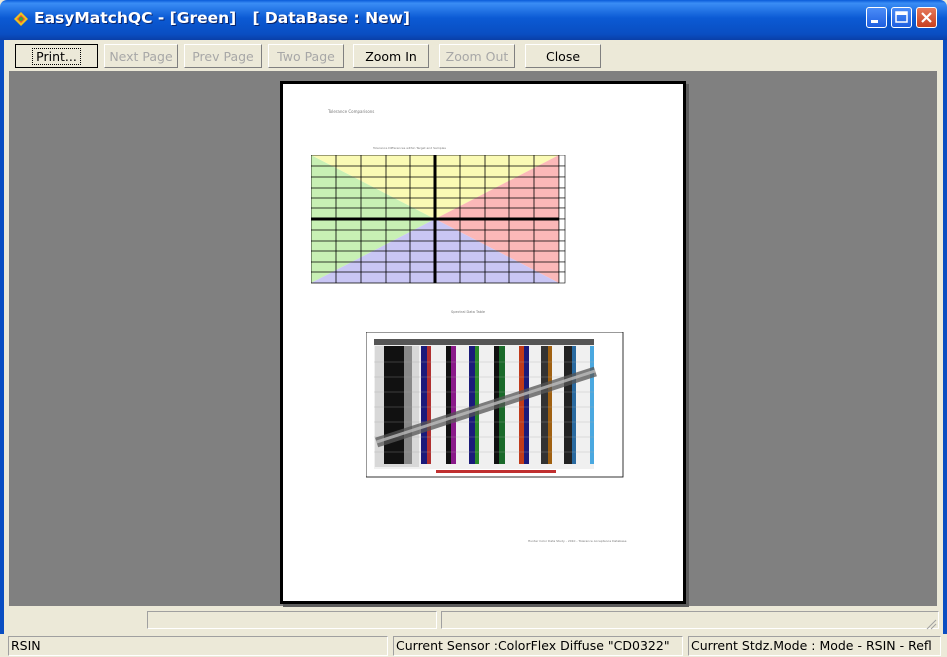 This screenshot has width=947, height=657. I want to click on status-stdz-mode: Current Stdz.Mode : Mode - RSIN - Refl, so click(814, 646).